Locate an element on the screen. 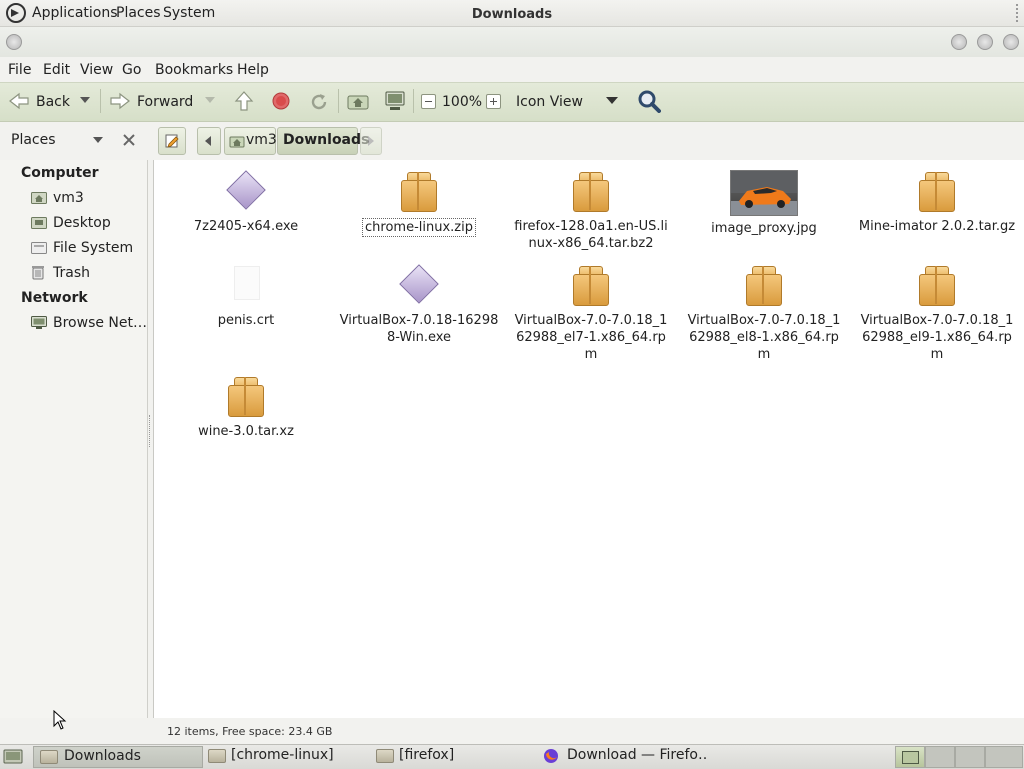 This screenshot has width=1024, height=769. zoom-level: 100% is located at coordinates (462, 102).